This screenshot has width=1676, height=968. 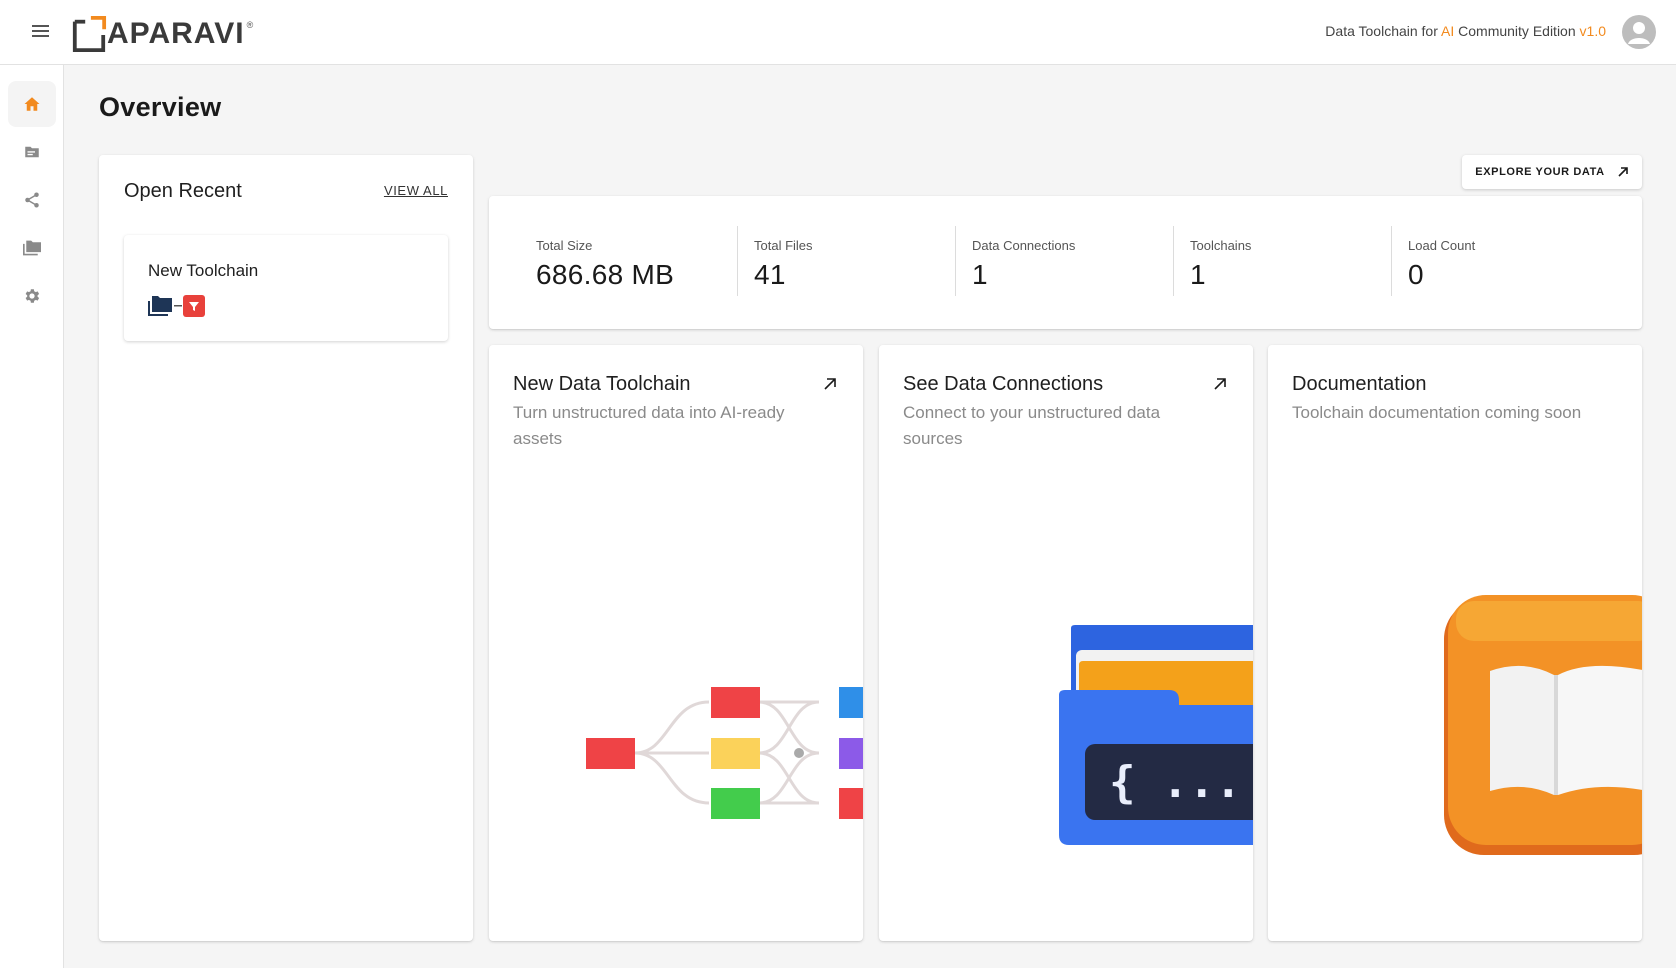 I want to click on connector-line, so click(x=178, y=306).